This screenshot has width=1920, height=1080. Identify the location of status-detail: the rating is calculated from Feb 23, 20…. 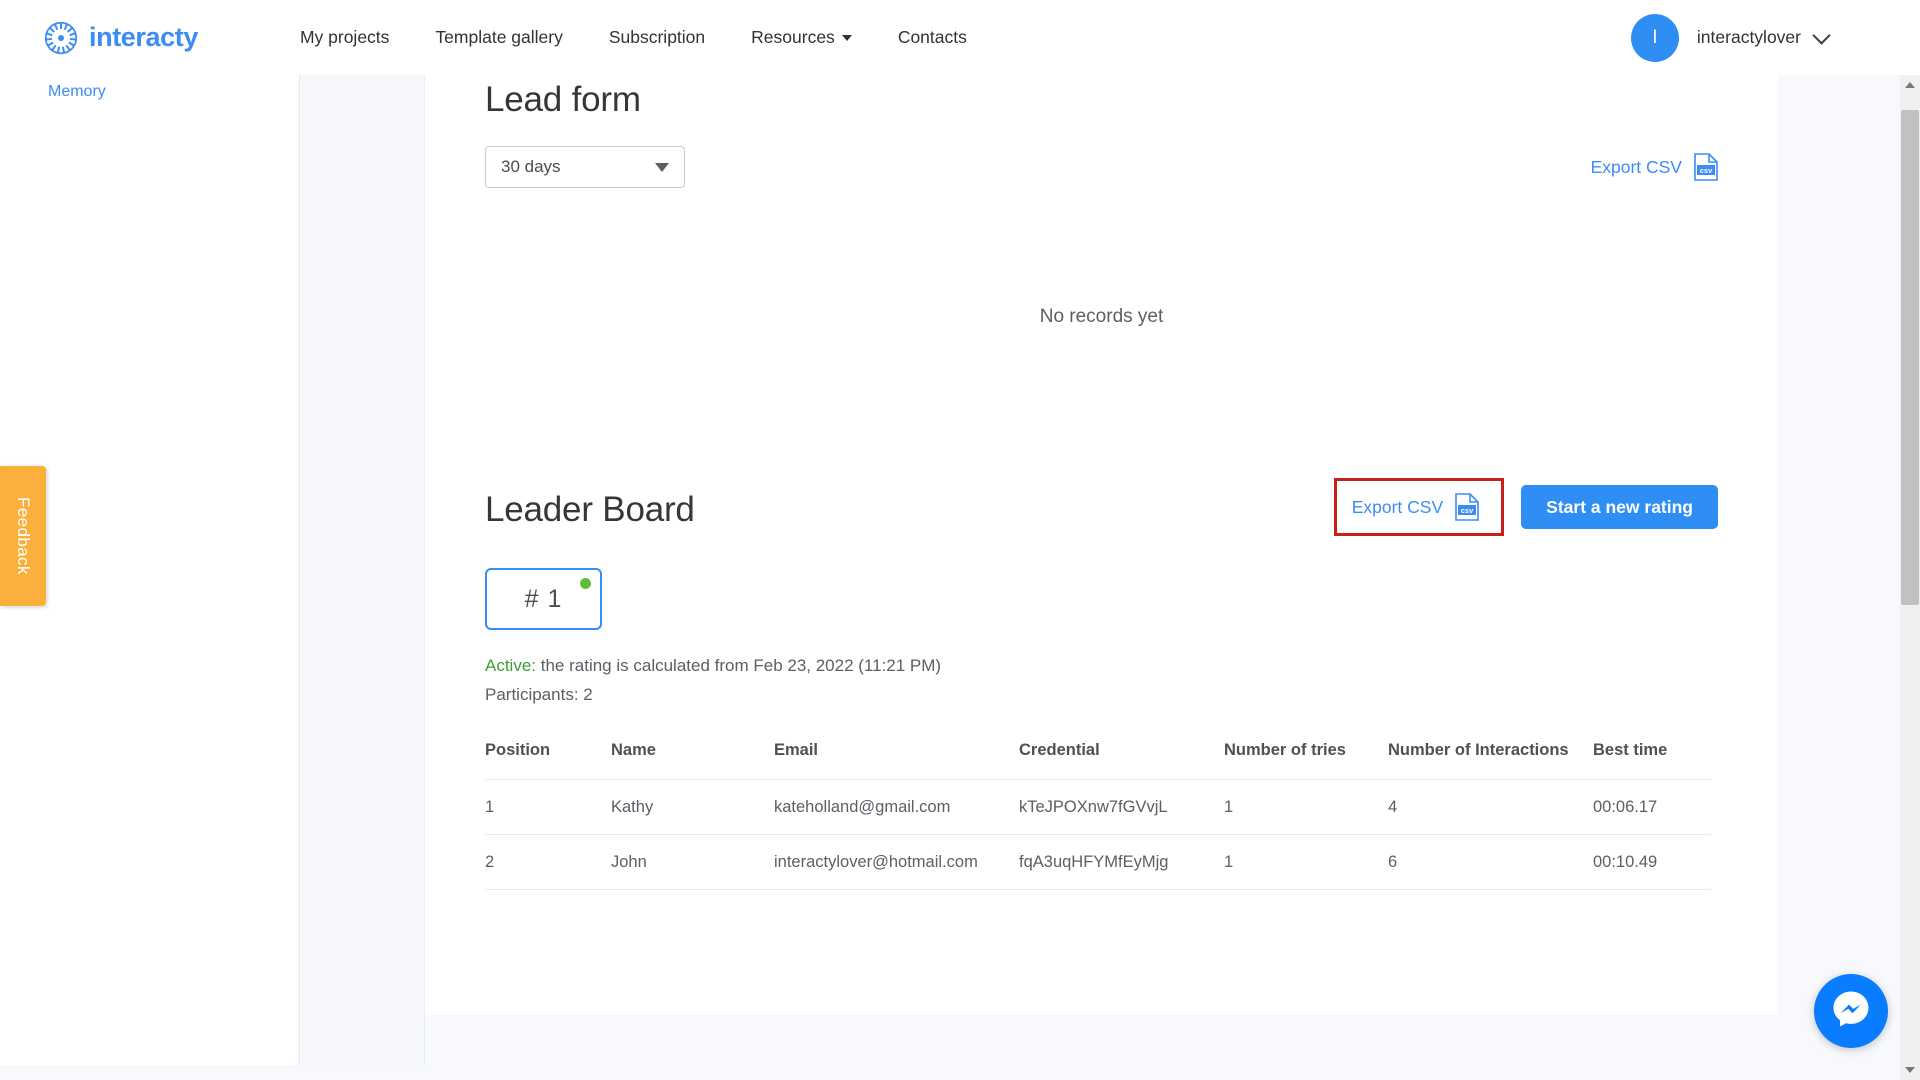
(739, 665).